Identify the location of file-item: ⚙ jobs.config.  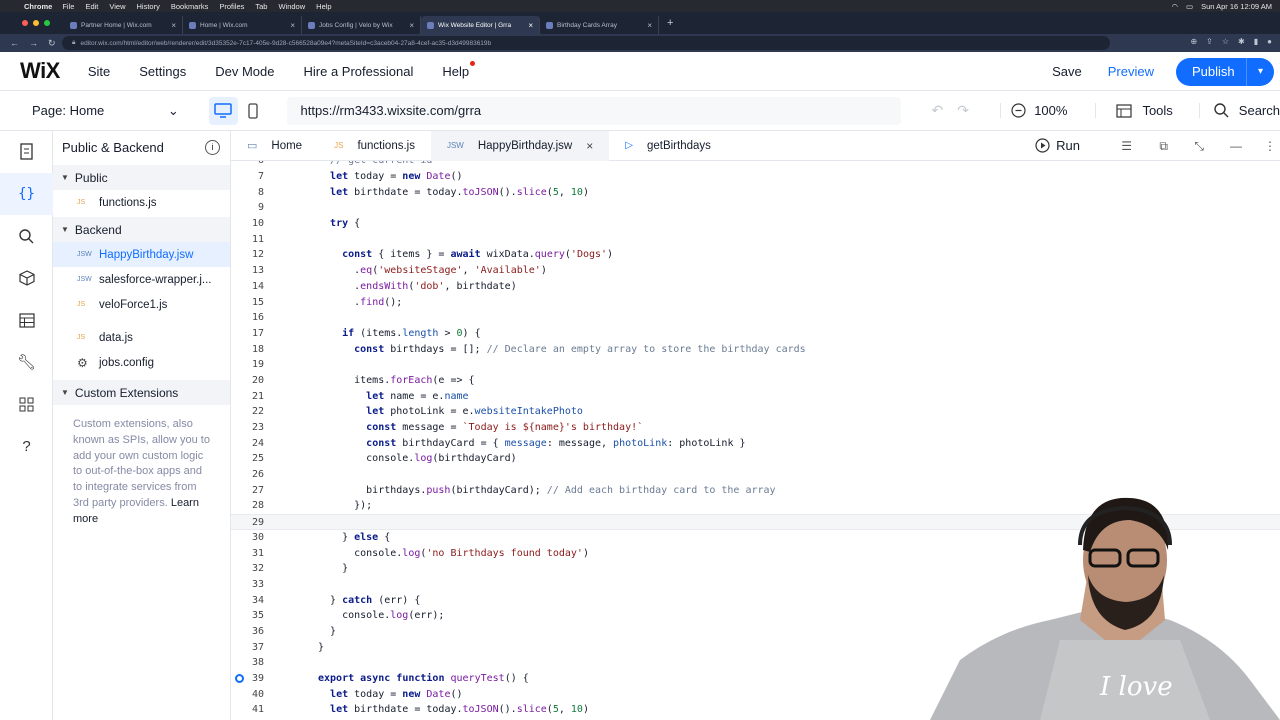
(141, 362).